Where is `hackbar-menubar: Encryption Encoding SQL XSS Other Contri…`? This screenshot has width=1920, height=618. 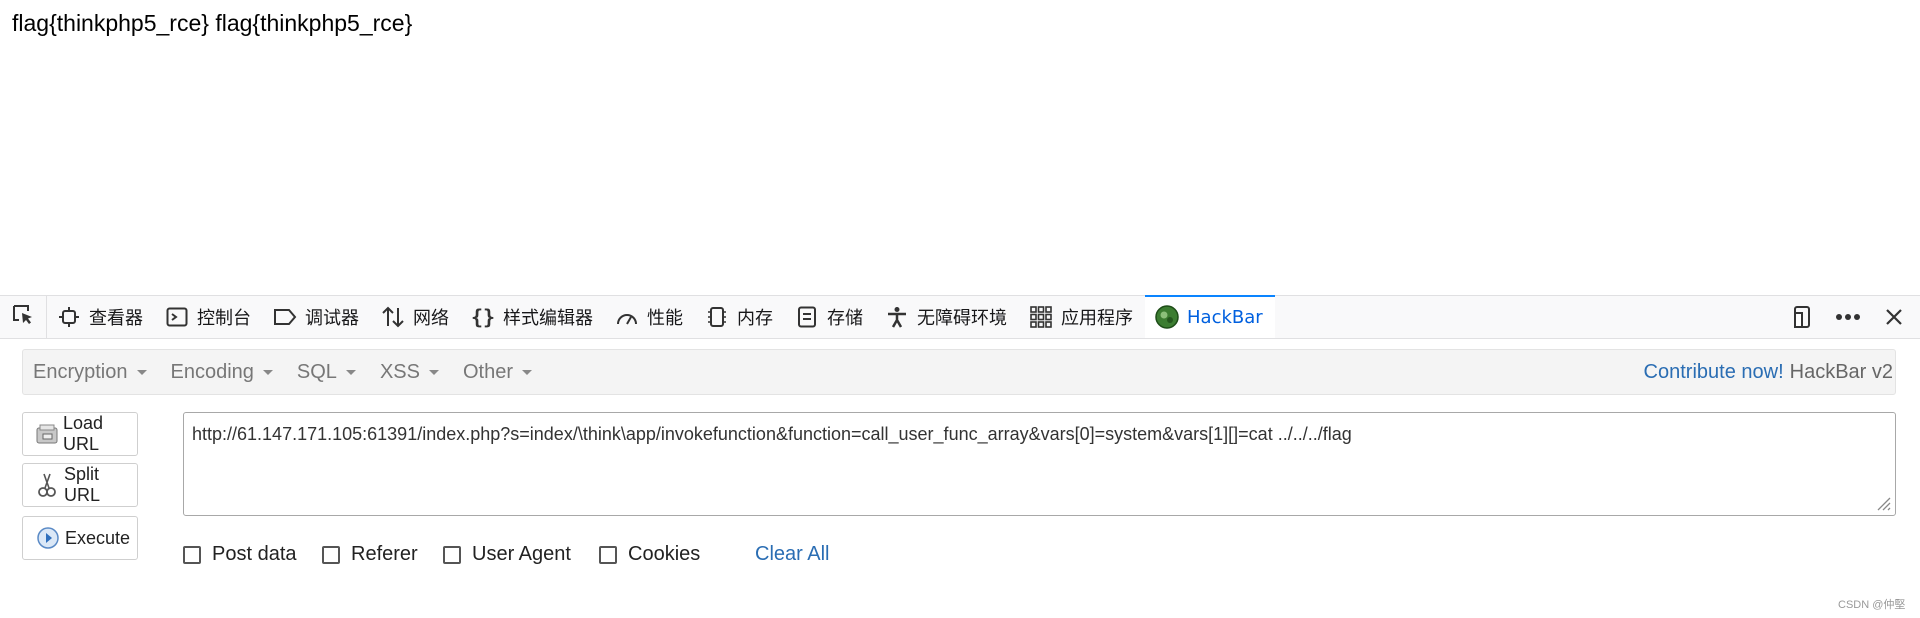
hackbar-menubar: Encryption Encoding SQL XSS Other Contri… is located at coordinates (959, 372).